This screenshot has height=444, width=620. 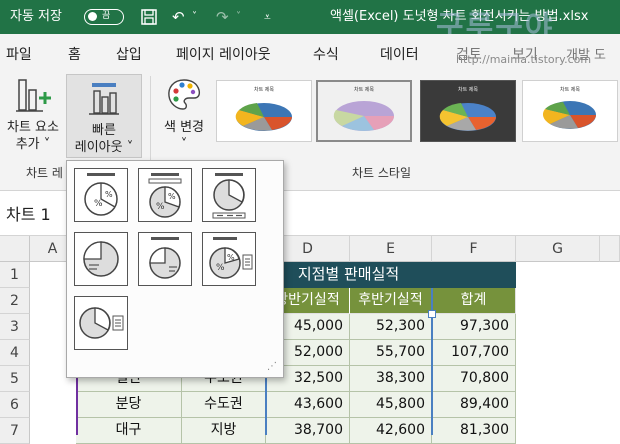 I want to click on chart-style-2-selected: 차트 제목, so click(x=364, y=111).